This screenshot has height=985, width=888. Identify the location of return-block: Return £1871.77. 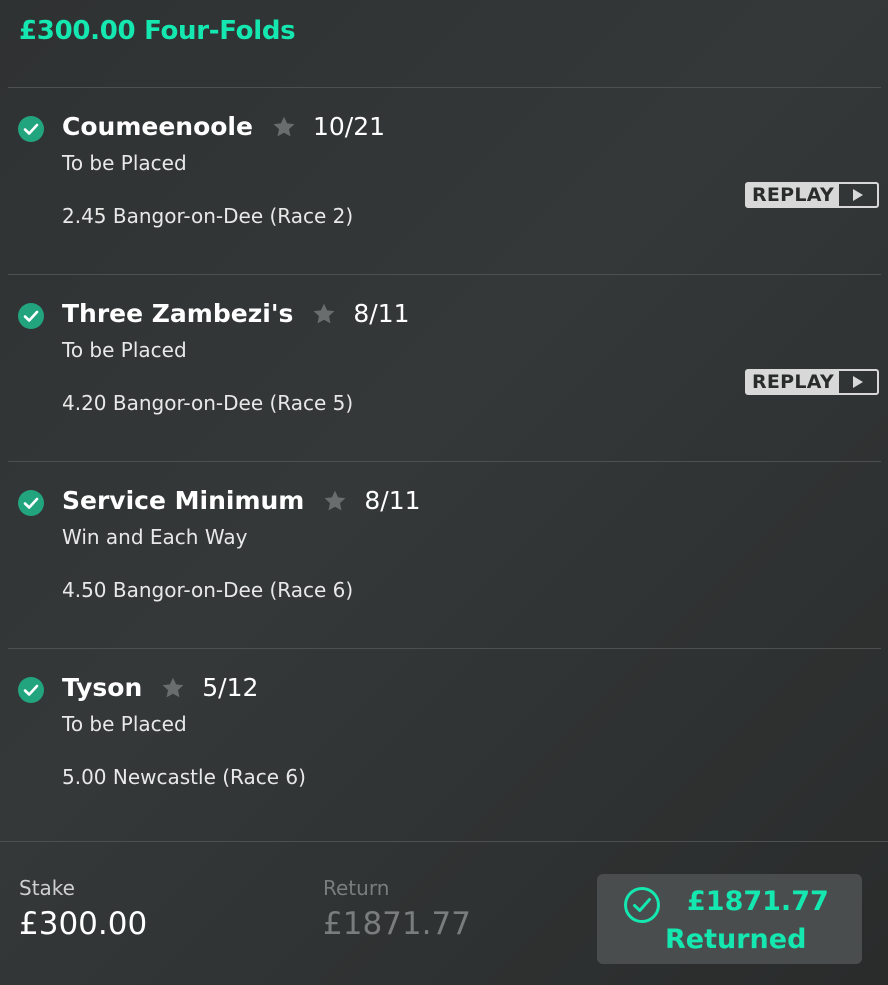
(397, 909).